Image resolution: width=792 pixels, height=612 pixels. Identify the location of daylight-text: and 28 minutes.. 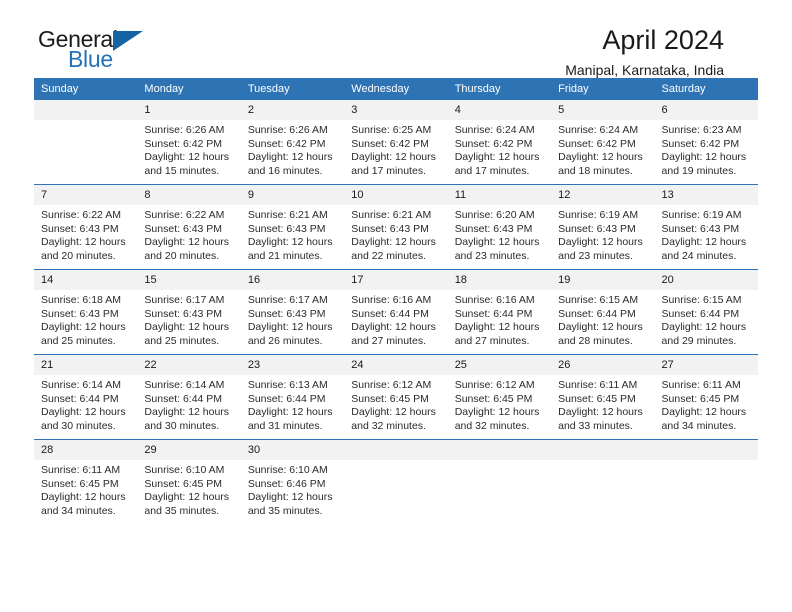
(595, 340).